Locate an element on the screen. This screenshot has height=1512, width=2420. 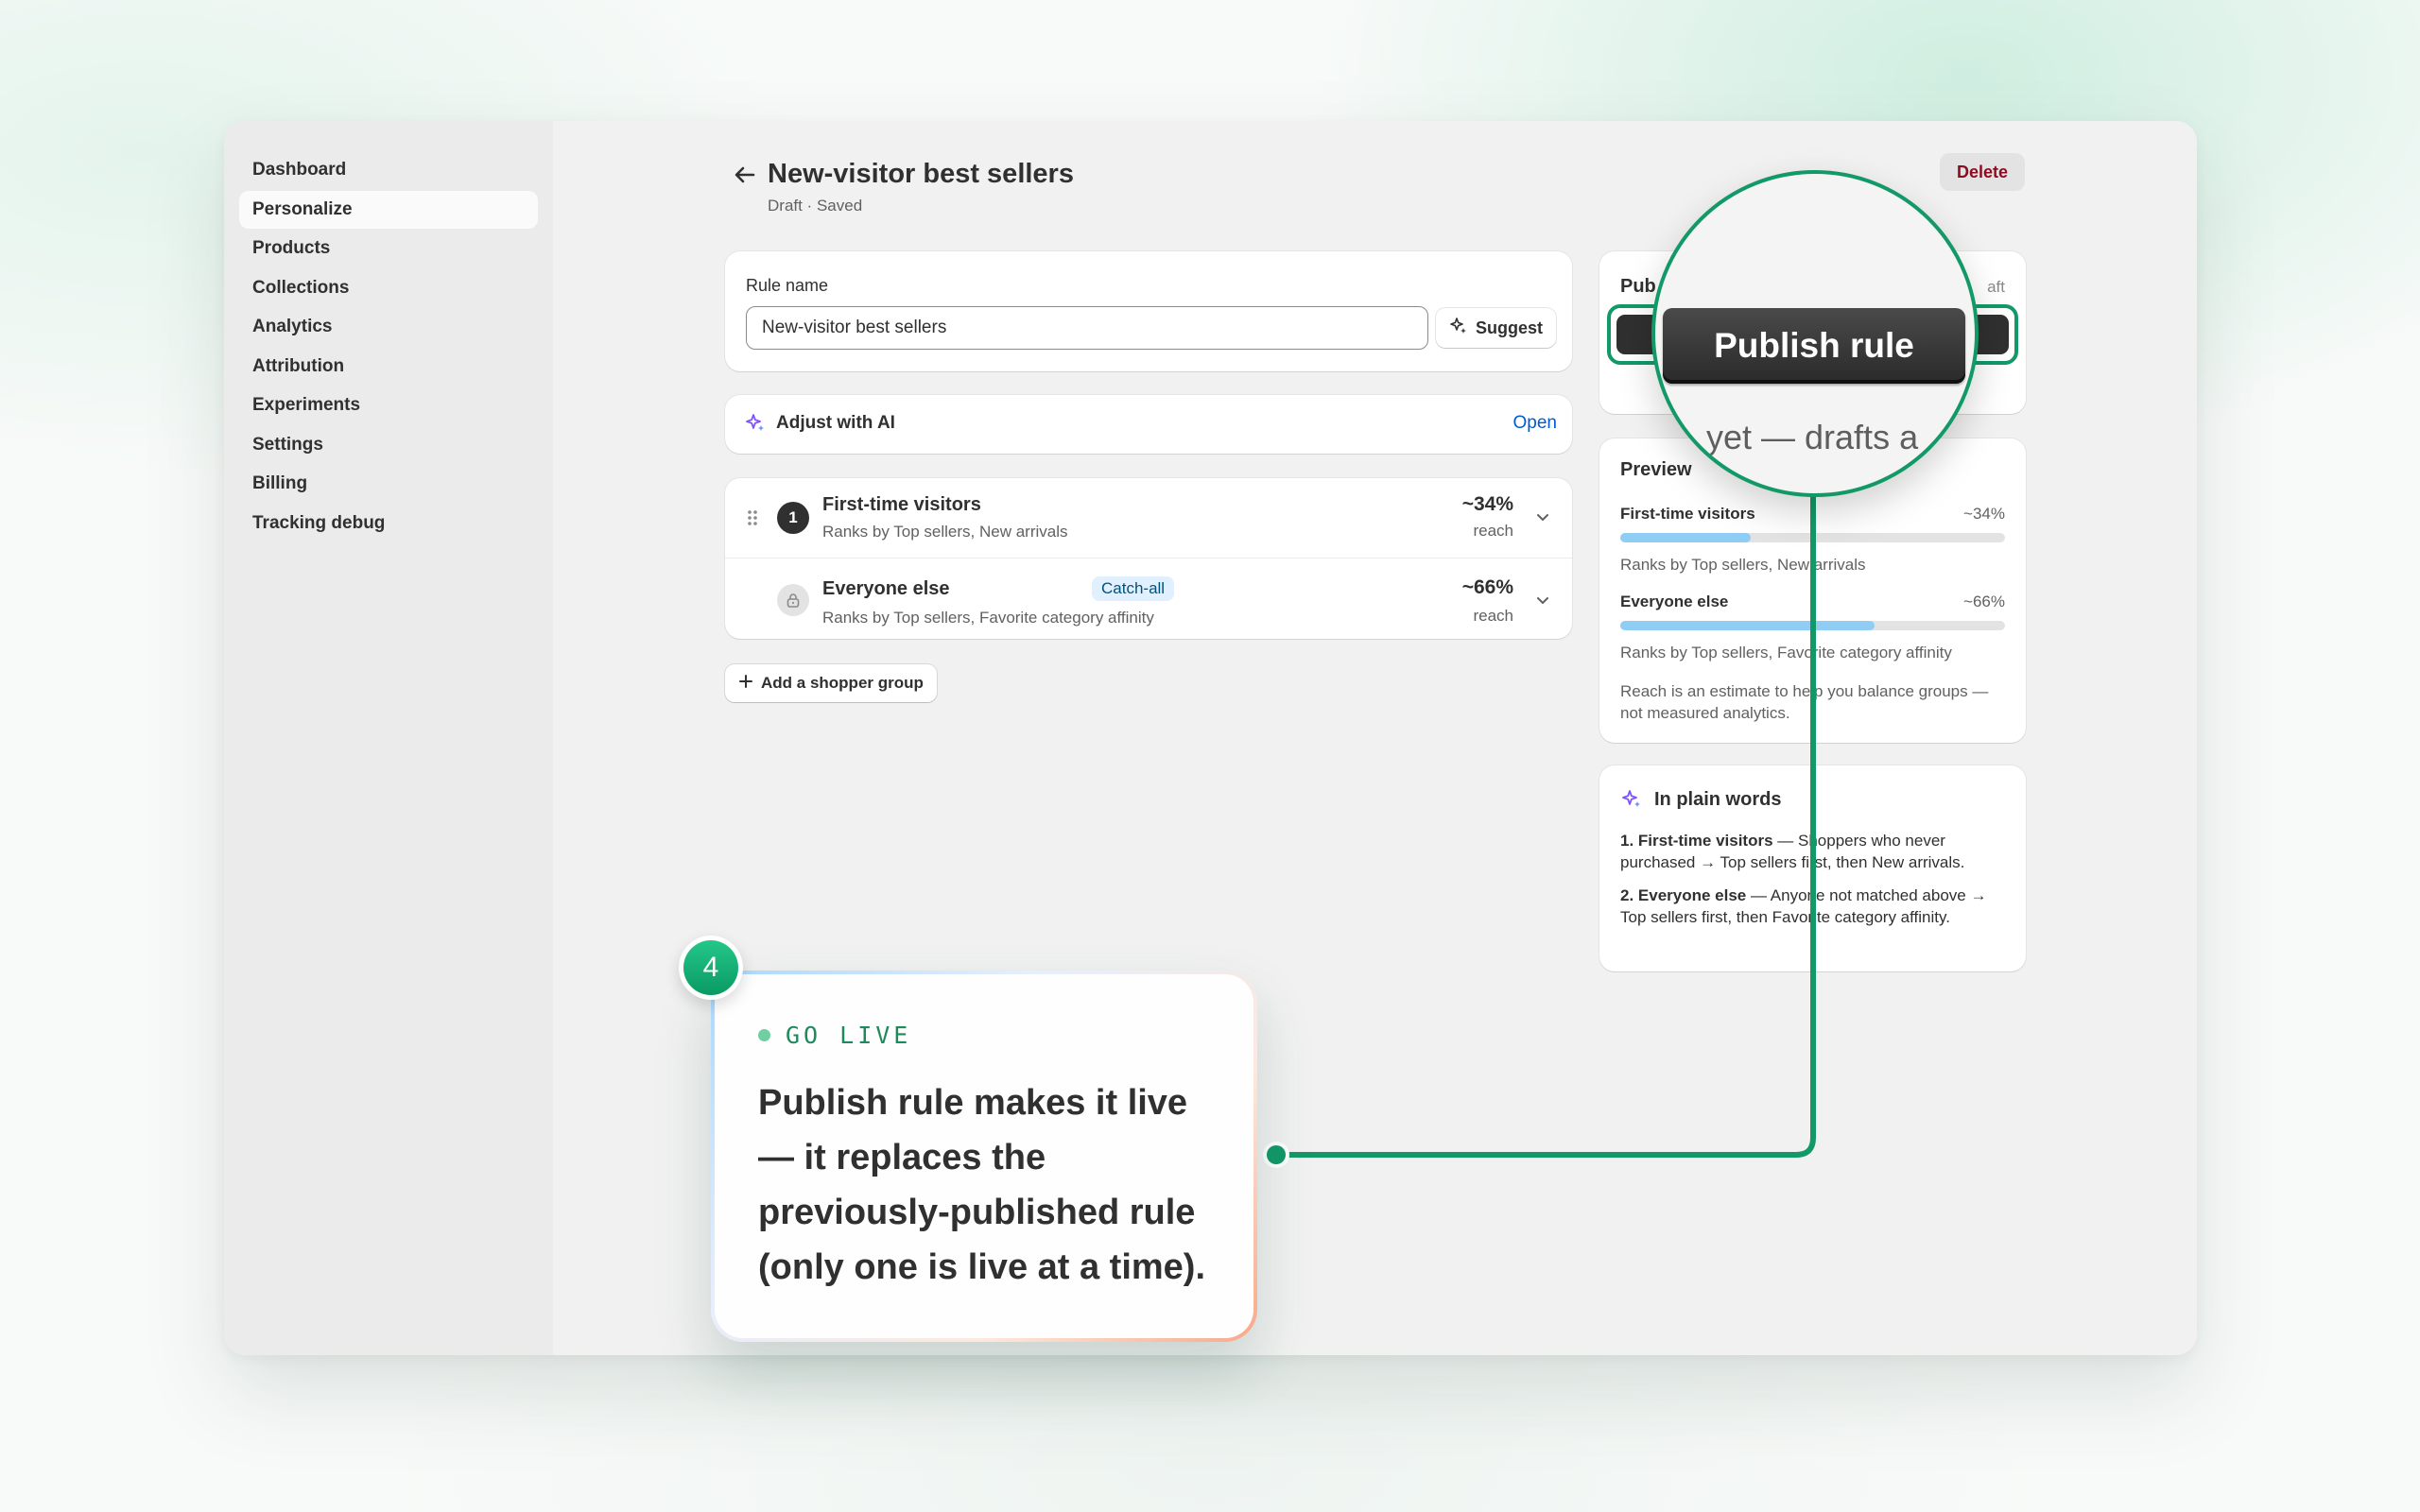
magnifier: Publish rule yet — drafts a is located at coordinates (1815, 333).